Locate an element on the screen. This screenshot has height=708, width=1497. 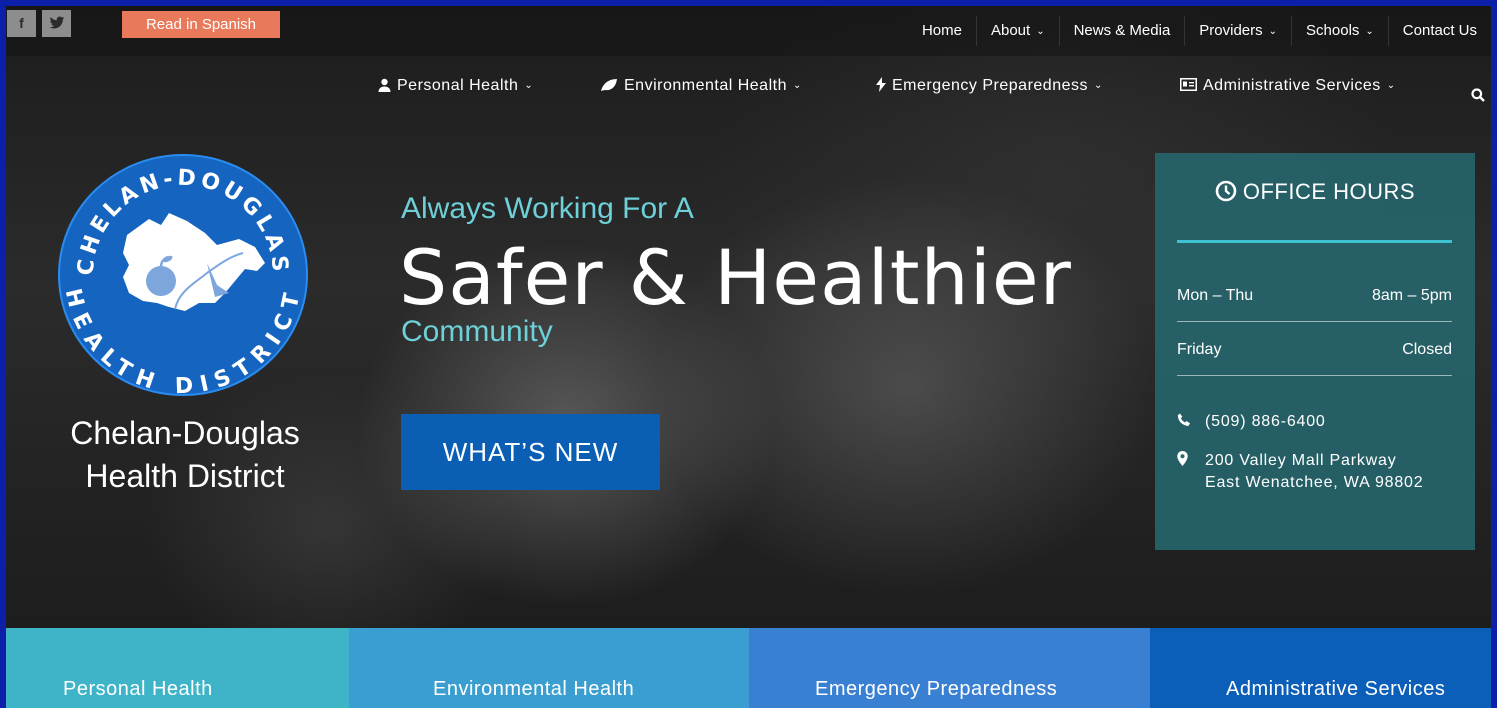
office-hours-divider is located at coordinates (1314, 241).